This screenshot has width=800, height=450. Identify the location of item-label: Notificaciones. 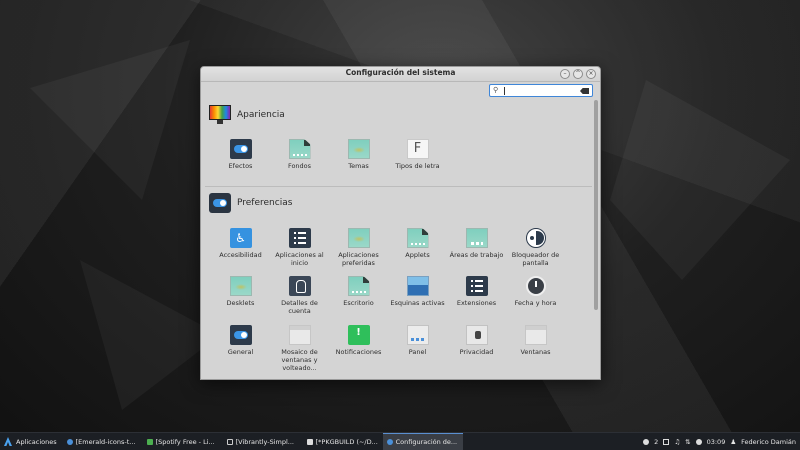
(358, 352).